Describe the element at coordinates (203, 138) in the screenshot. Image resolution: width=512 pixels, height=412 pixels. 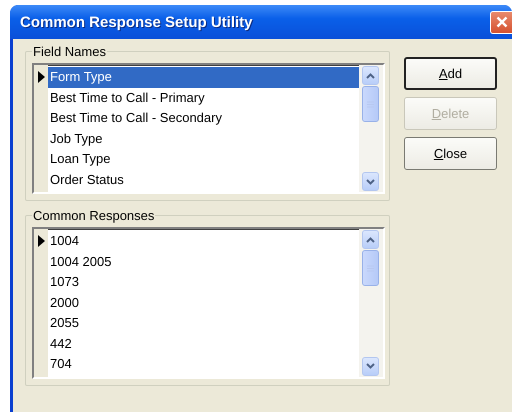
I see `list-item: Job Type` at that location.